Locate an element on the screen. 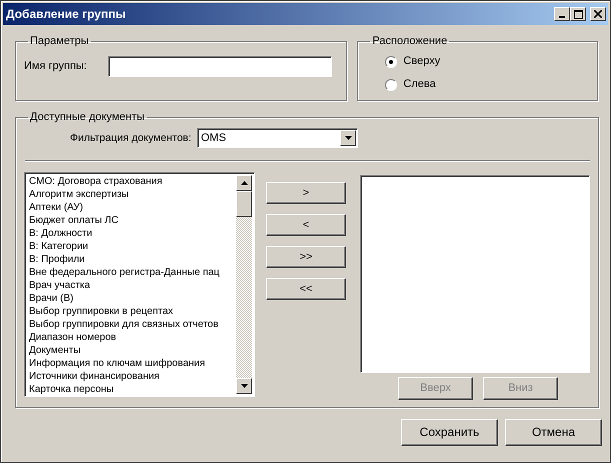  list-item: В: Категории is located at coordinates (131, 246).